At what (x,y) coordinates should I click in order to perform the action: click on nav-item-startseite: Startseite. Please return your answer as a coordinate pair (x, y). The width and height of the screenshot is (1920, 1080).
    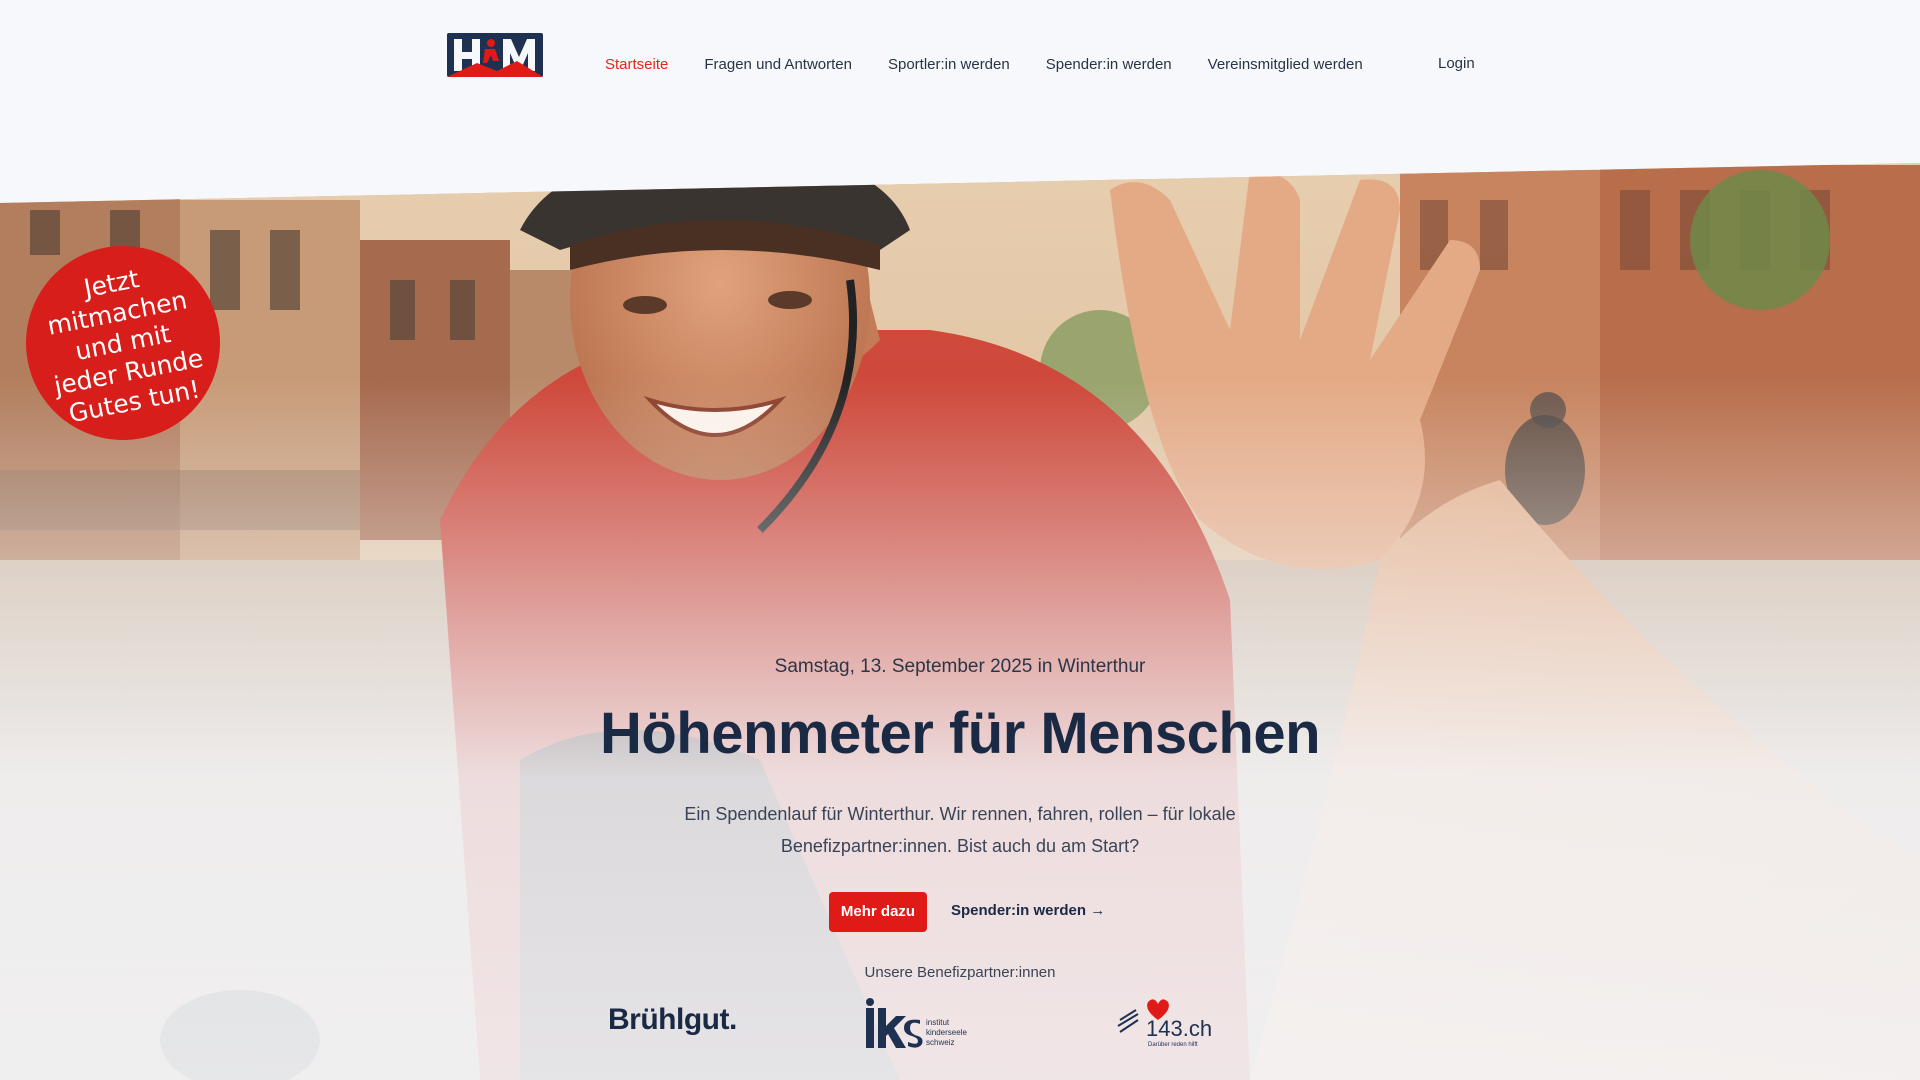
    Looking at the image, I should click on (636, 64).